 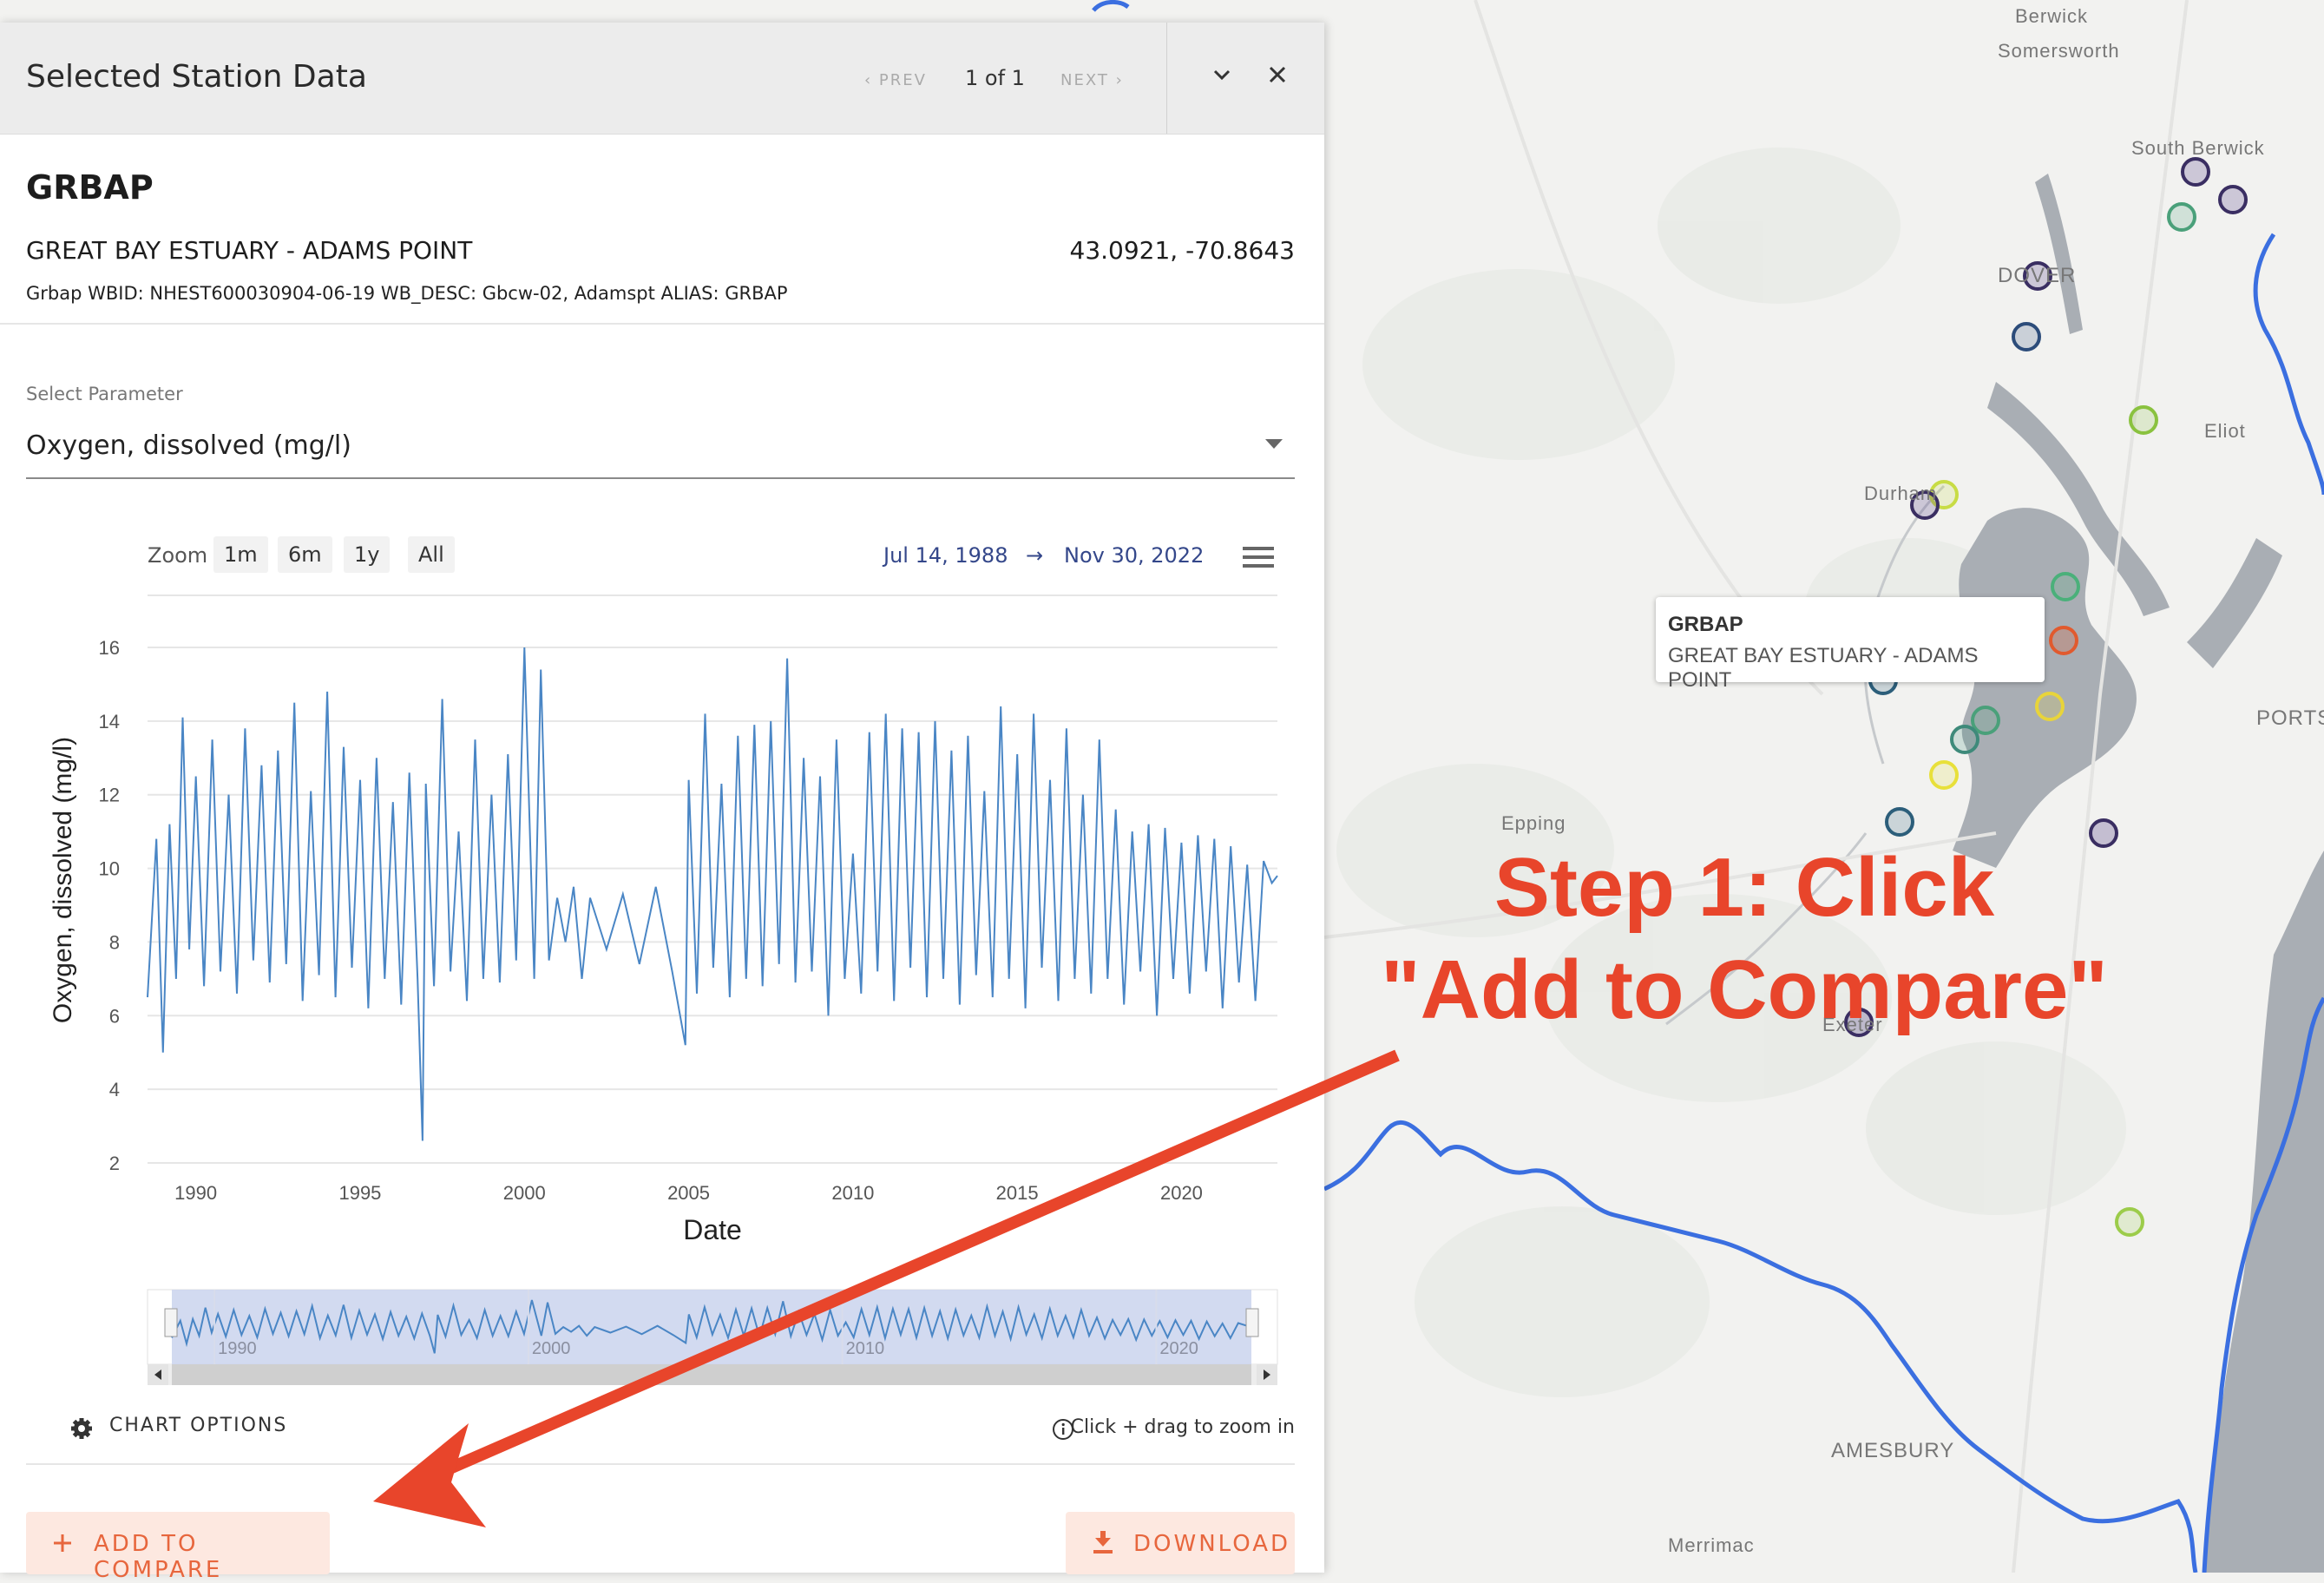 What do you see at coordinates (1182, 250) in the screenshot?
I see `station-coordinates: 43.0921, -70.8643` at bounding box center [1182, 250].